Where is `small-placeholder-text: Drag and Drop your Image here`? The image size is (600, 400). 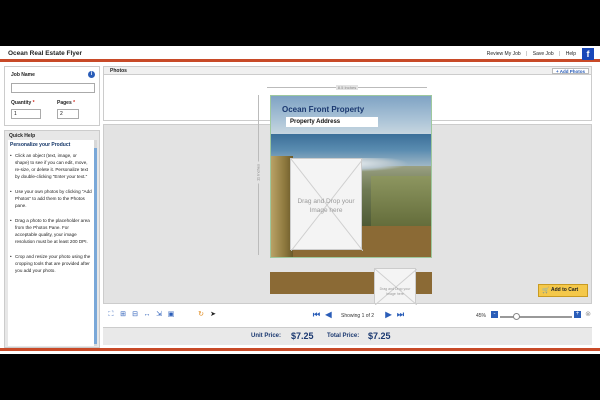
small-placeholder-text: Drag and Drop your Image here is located at coordinates (395, 291).